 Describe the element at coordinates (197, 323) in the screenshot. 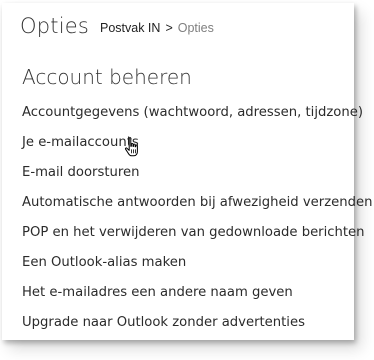

I see `menu-item-upgrade: Upgrade naar Outlook zonder advertenties` at that location.